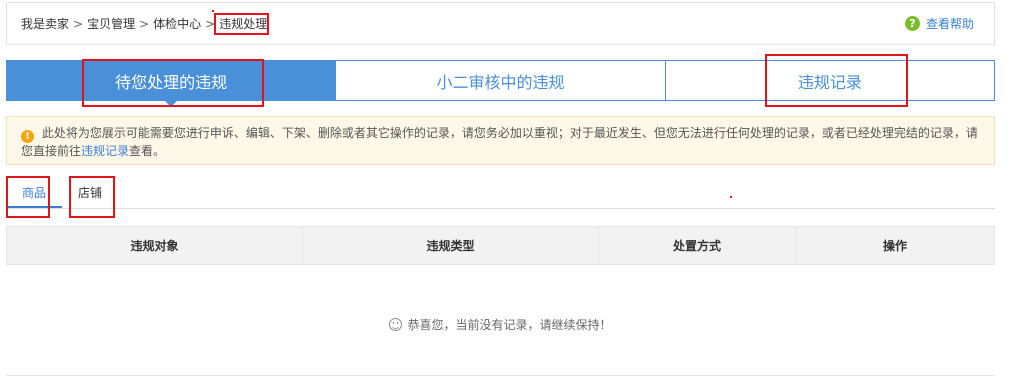 Image resolution: width=1011 pixels, height=380 pixels. Describe the element at coordinates (243, 24) in the screenshot. I see `breadcrumb-item-violation-handling: 违规处理` at that location.